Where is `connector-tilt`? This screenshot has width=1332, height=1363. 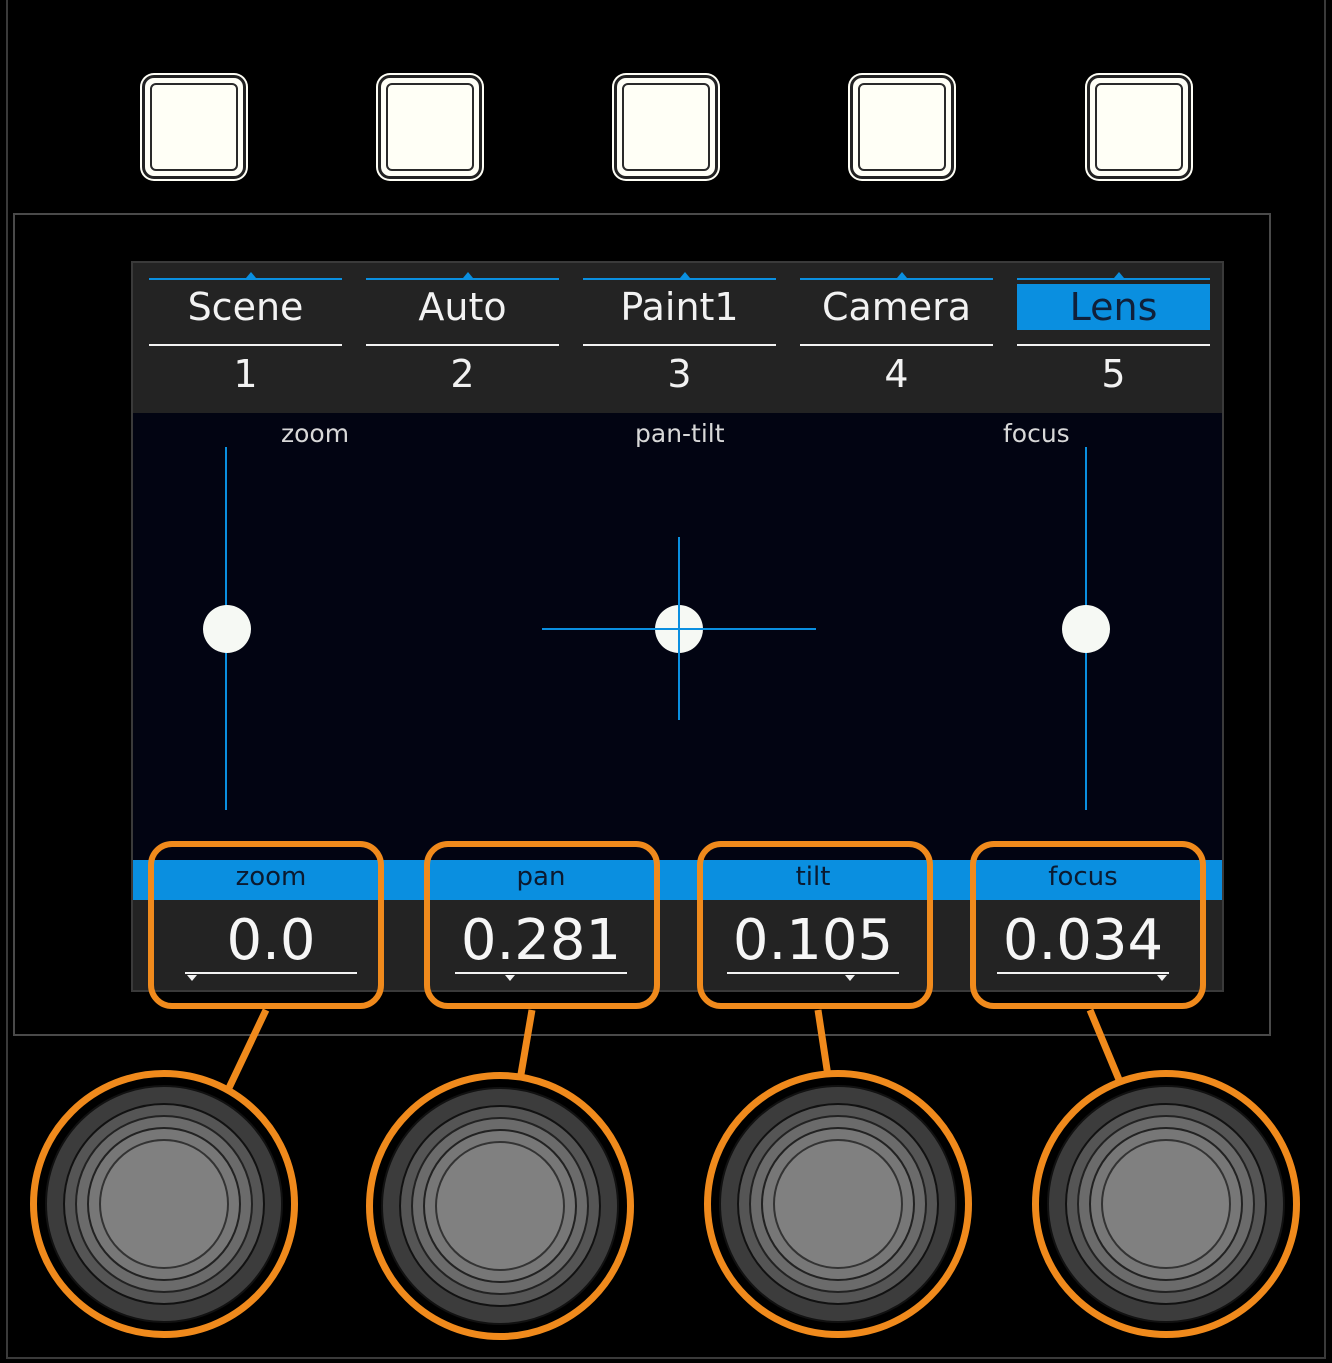
connector-tilt is located at coordinates (823, 1043).